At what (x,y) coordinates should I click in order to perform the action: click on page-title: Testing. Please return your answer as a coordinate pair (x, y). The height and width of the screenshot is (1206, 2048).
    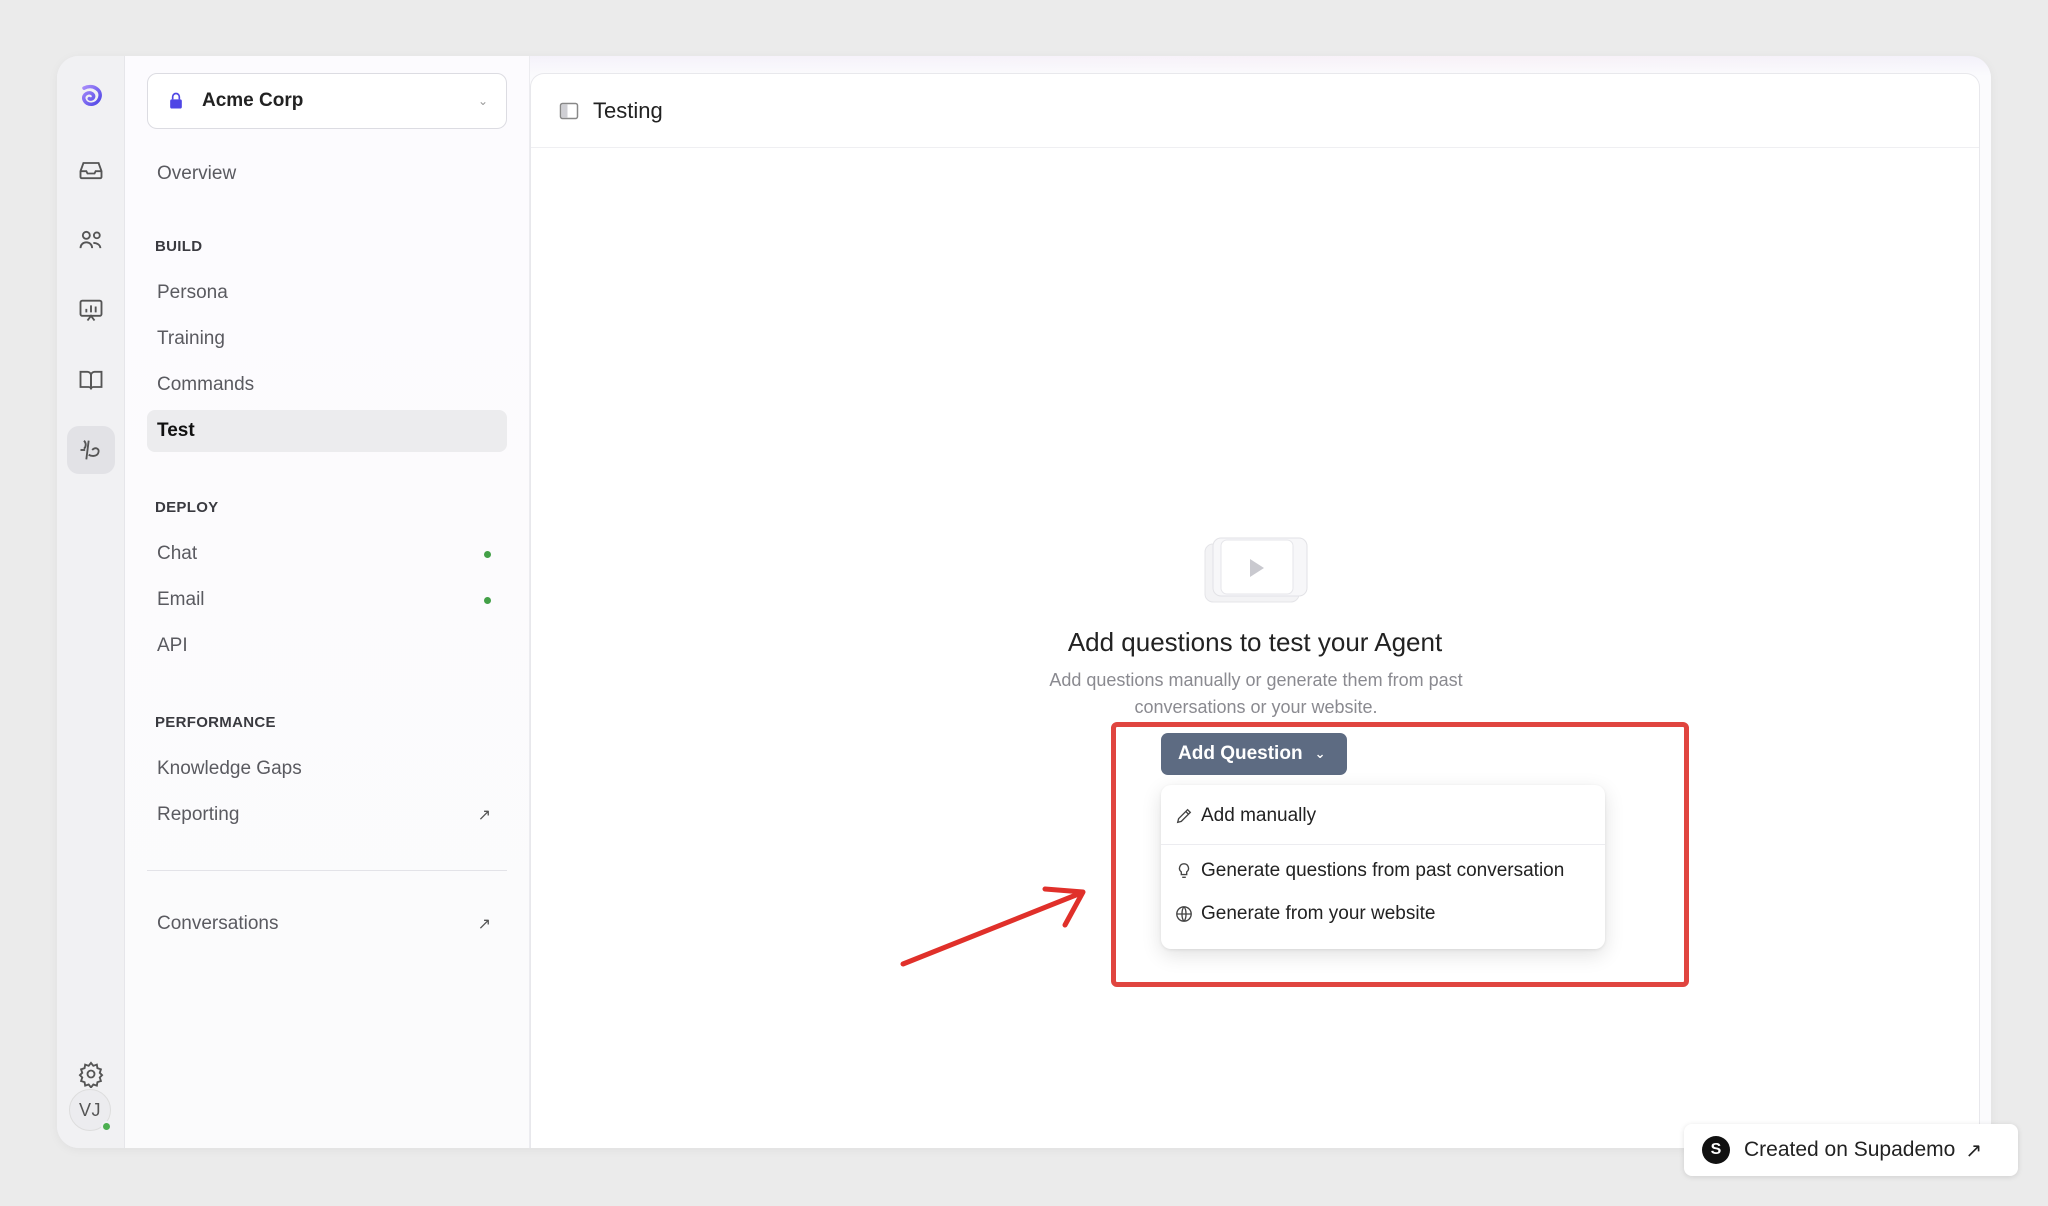
    Looking at the image, I should click on (628, 110).